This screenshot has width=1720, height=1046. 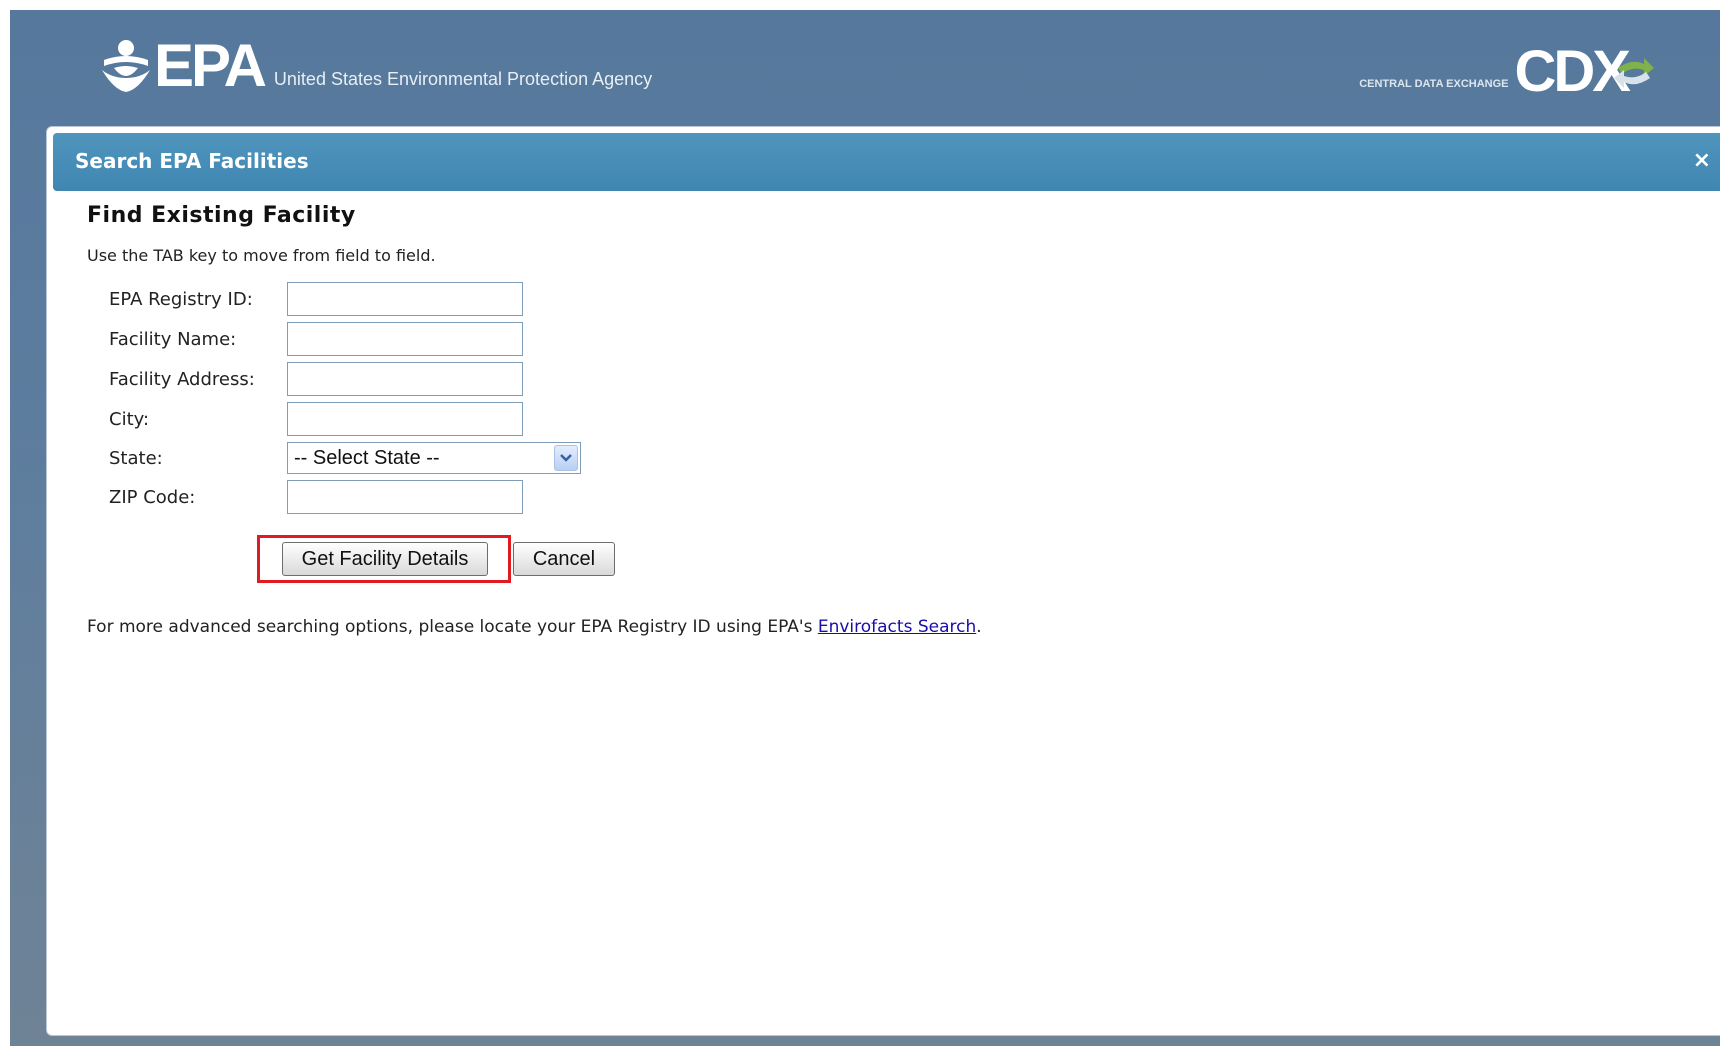 What do you see at coordinates (221, 215) in the screenshot?
I see `section-title: Find Existing Facility` at bounding box center [221, 215].